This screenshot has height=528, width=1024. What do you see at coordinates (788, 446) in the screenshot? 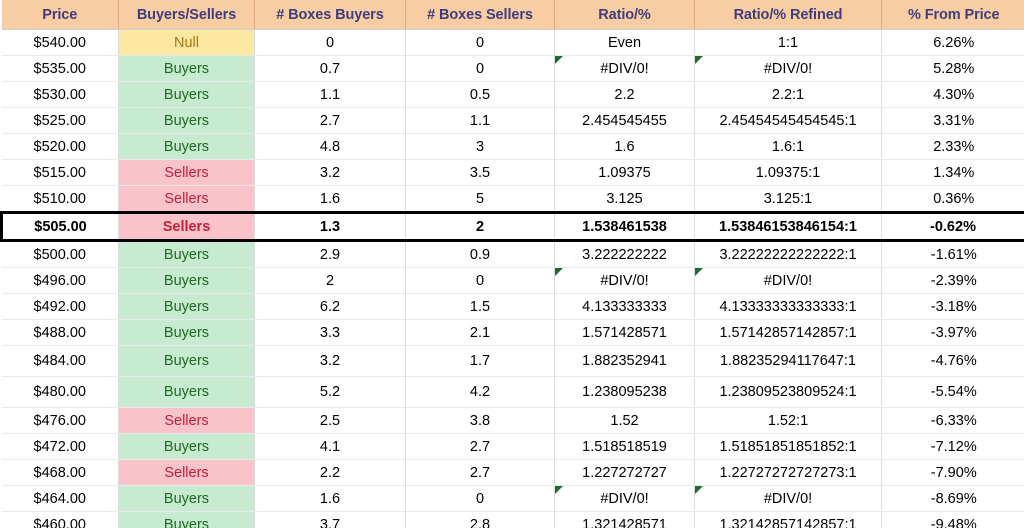
I see `cell-ratio-refined: 1.51851851851852:1` at bounding box center [788, 446].